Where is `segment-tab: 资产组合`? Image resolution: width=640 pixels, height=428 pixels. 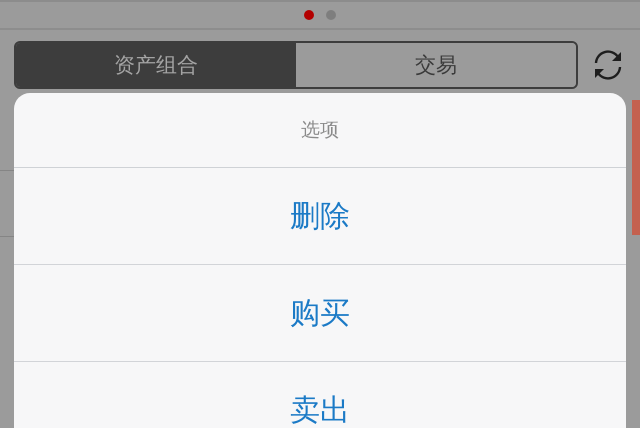
segment-tab: 资产组合 is located at coordinates (156, 65).